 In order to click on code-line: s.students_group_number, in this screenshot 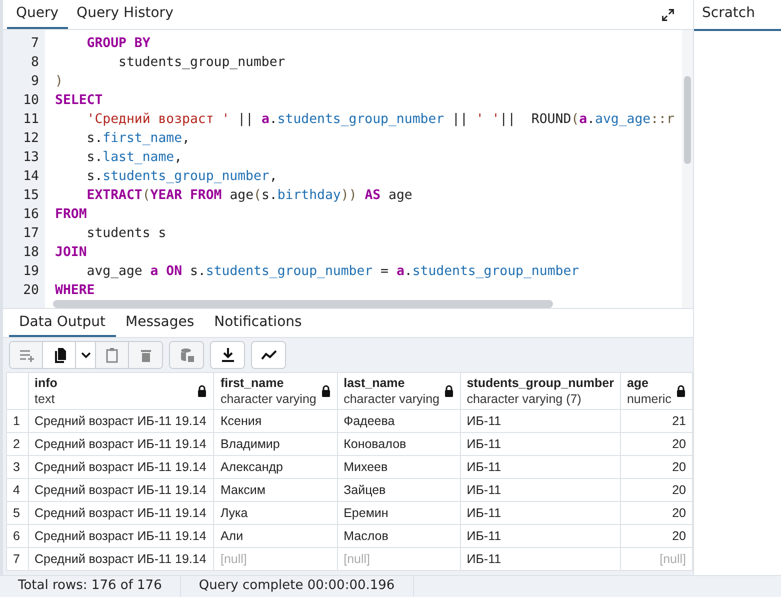, I will do `click(182, 177)`.